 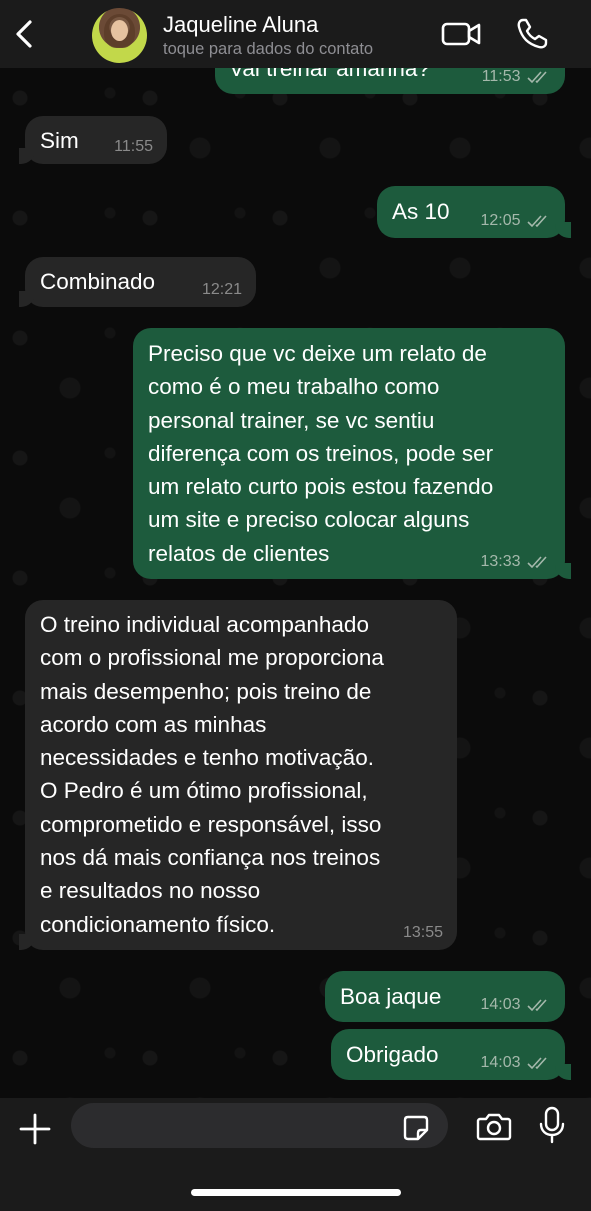 What do you see at coordinates (24, 34) in the screenshot?
I see `chevron-left-icon` at bounding box center [24, 34].